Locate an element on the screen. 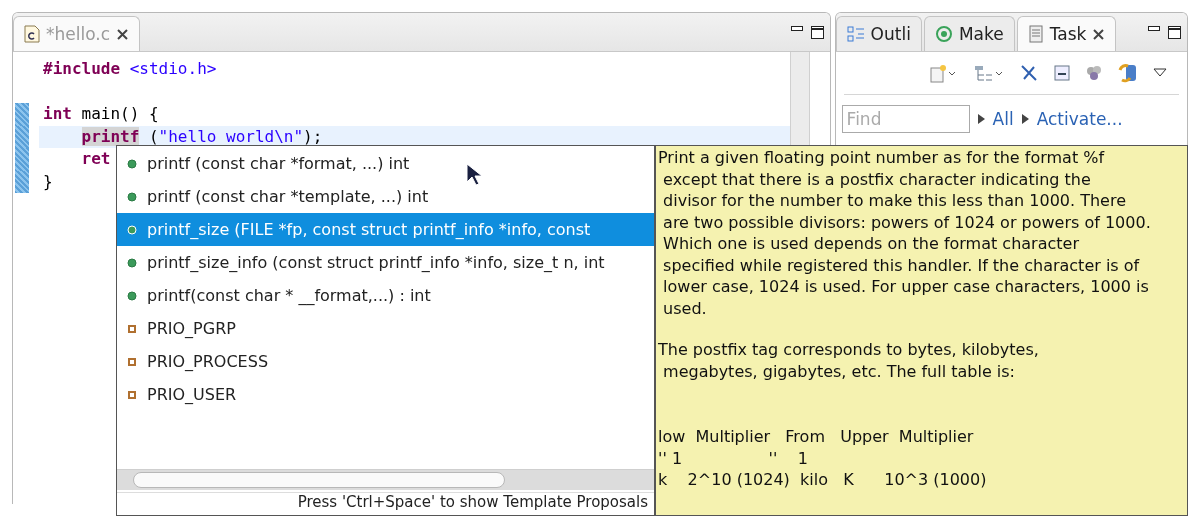 This screenshot has height=516, width=1188. spheres-icon is located at coordinates (1094, 73).